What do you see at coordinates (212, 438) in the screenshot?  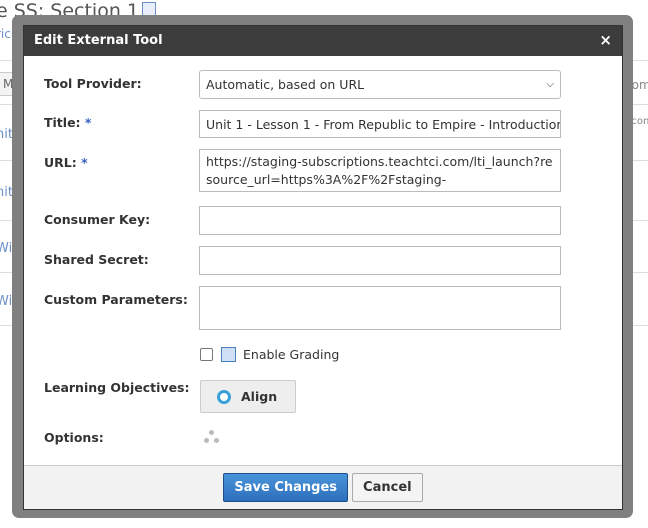 I see `loading-spinner-icon` at bounding box center [212, 438].